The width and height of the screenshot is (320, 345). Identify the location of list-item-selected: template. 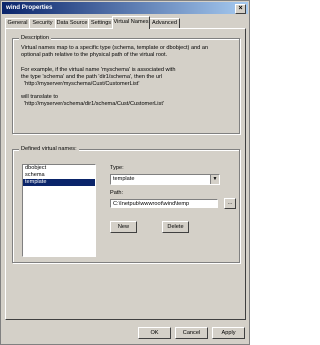
(59, 182).